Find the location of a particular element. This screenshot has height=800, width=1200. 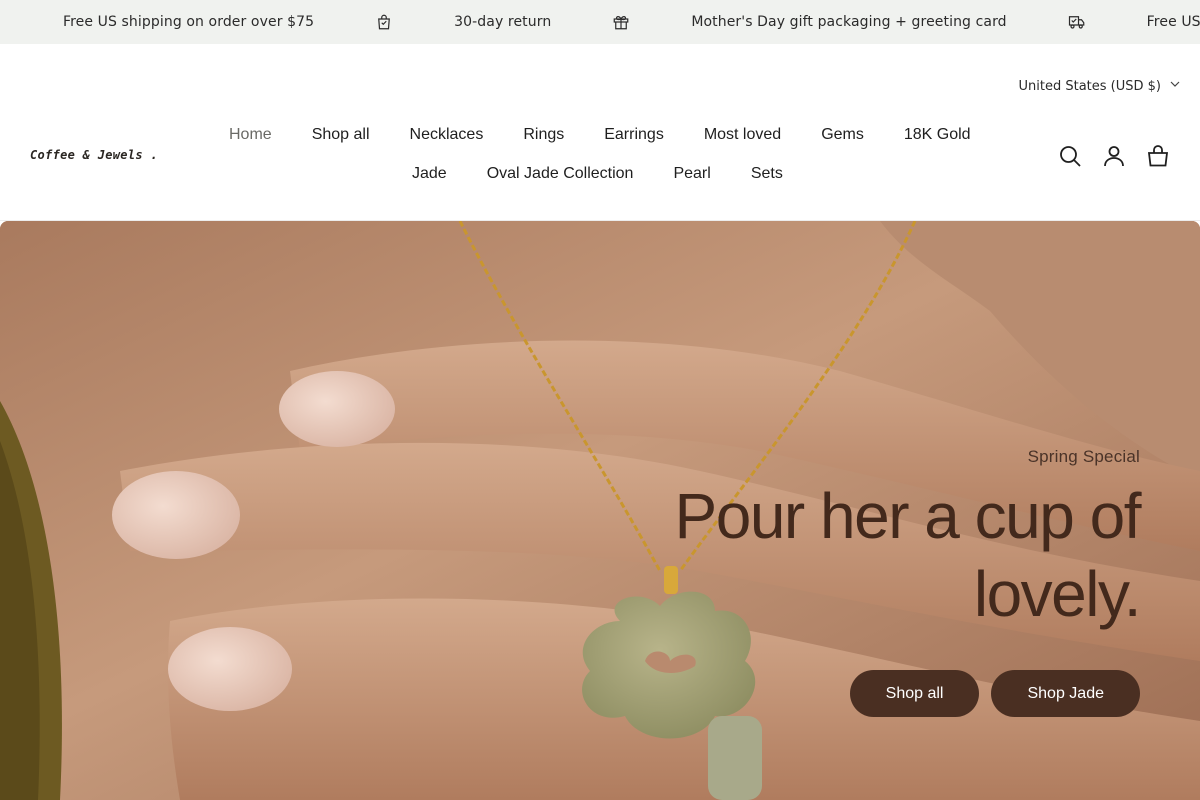

nav-necklaces: Necklaces is located at coordinates (447, 135).